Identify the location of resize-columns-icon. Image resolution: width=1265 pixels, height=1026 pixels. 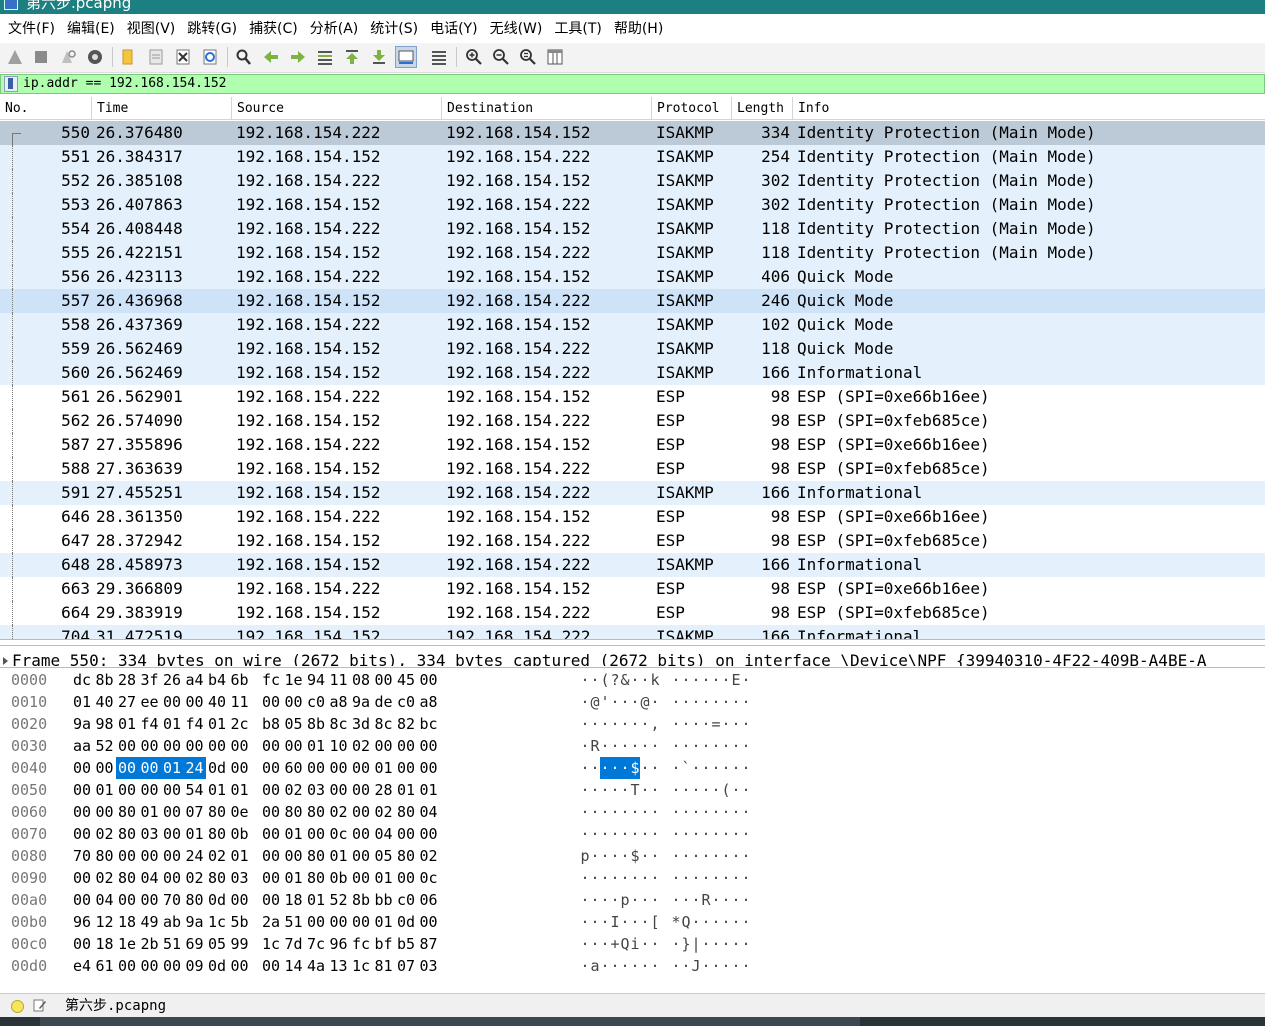
(555, 57).